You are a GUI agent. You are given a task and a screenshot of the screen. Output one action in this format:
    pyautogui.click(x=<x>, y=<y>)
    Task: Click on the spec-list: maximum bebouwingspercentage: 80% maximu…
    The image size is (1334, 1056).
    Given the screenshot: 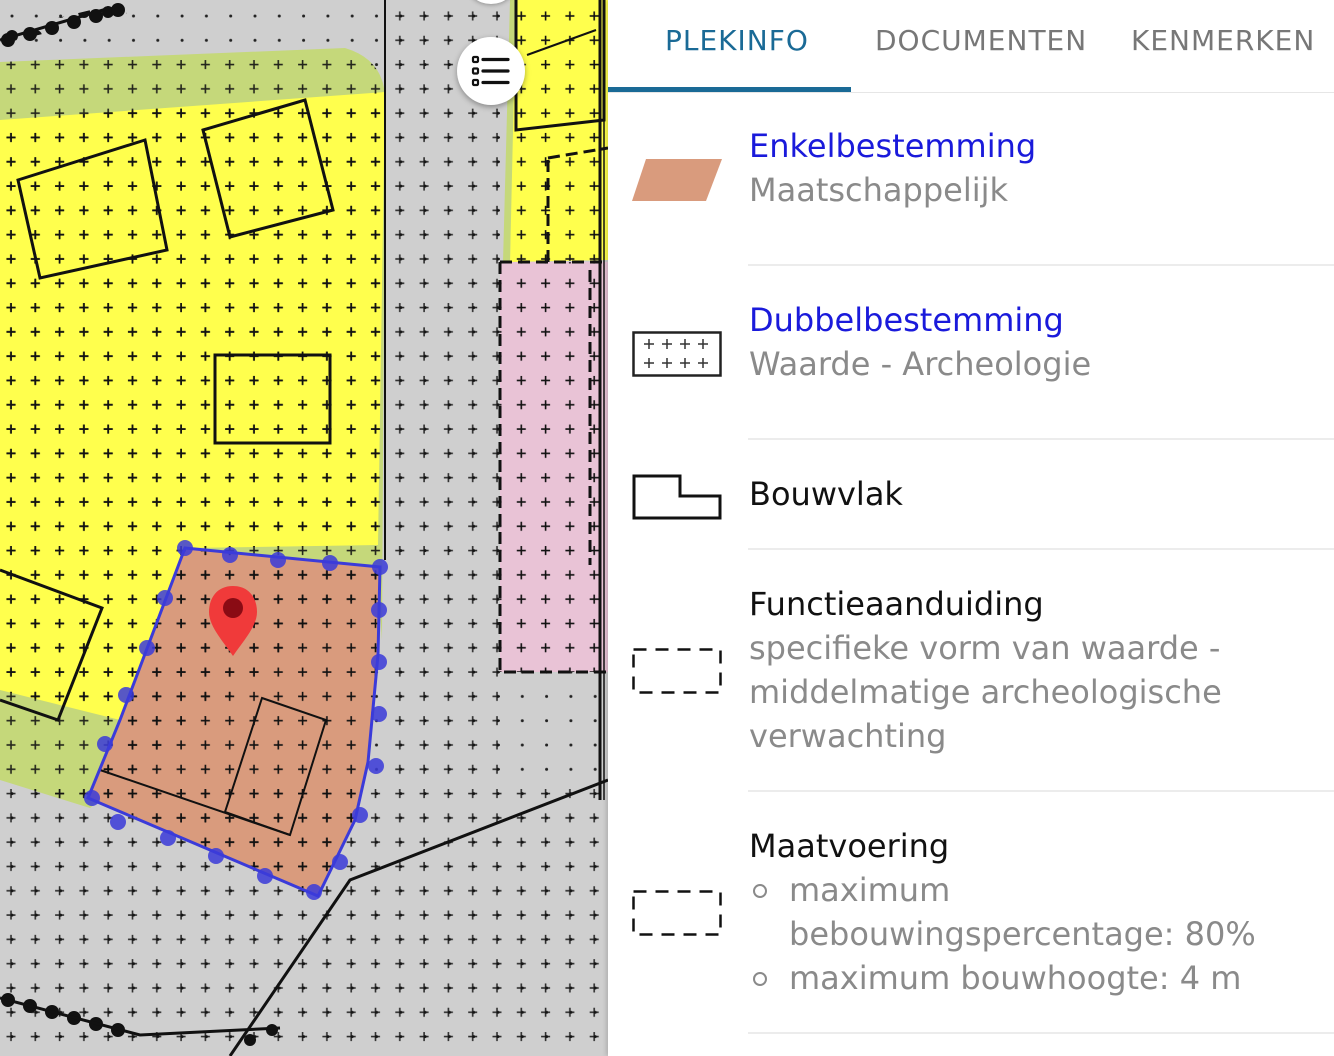 What is the action you would take?
    pyautogui.click(x=1039, y=934)
    